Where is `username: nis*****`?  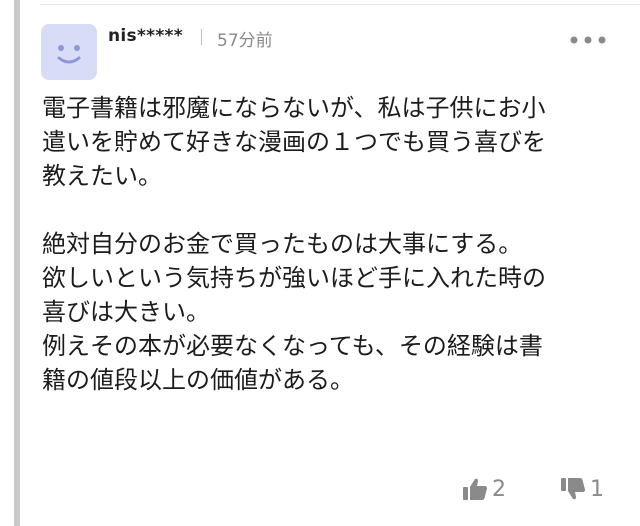
username: nis***** is located at coordinates (145, 36).